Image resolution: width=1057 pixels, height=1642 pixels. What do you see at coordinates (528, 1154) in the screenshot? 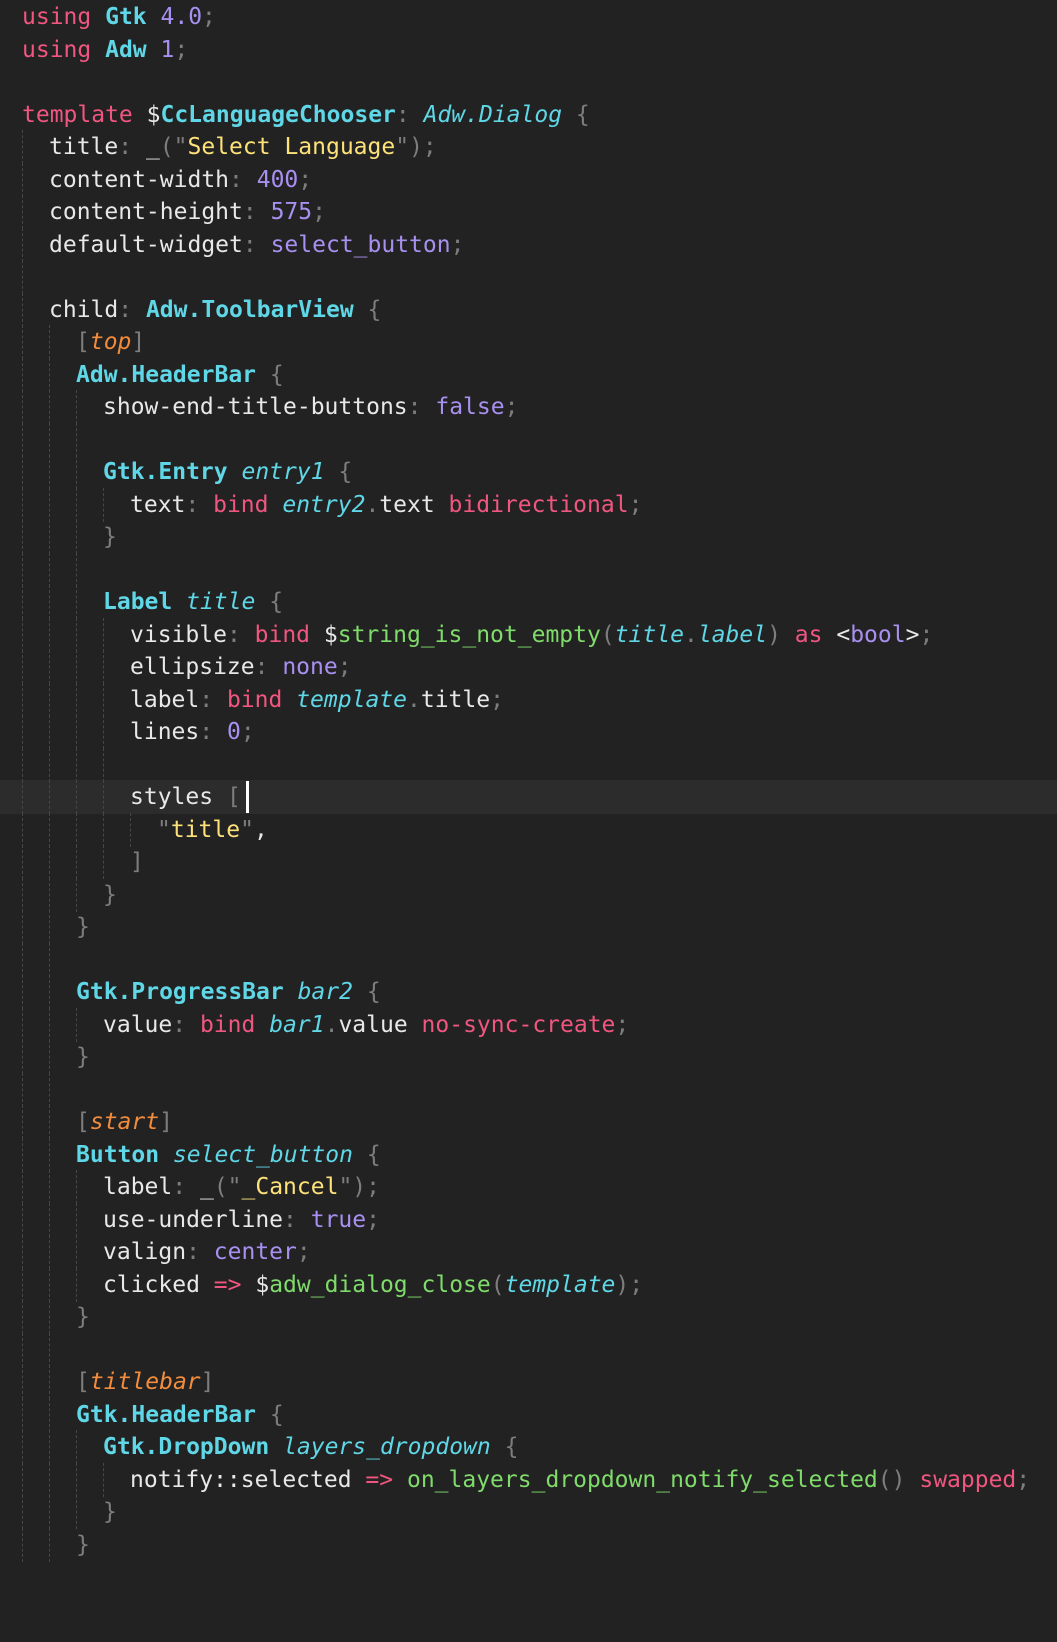
I see `code-line: Button select_button {` at bounding box center [528, 1154].